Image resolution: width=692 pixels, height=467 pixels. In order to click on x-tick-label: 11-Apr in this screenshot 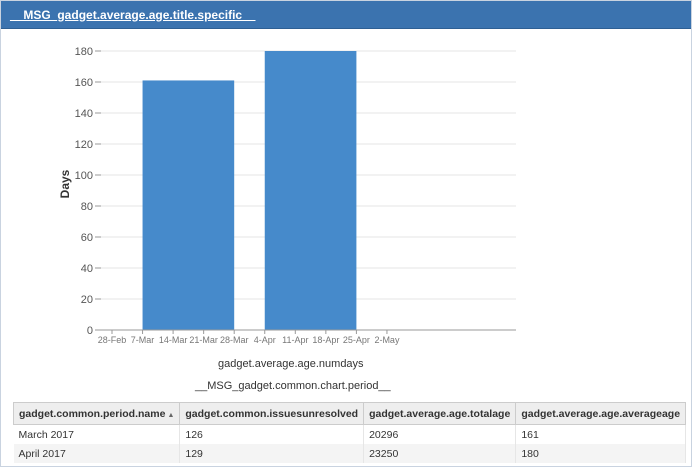, I will do `click(295, 340)`.